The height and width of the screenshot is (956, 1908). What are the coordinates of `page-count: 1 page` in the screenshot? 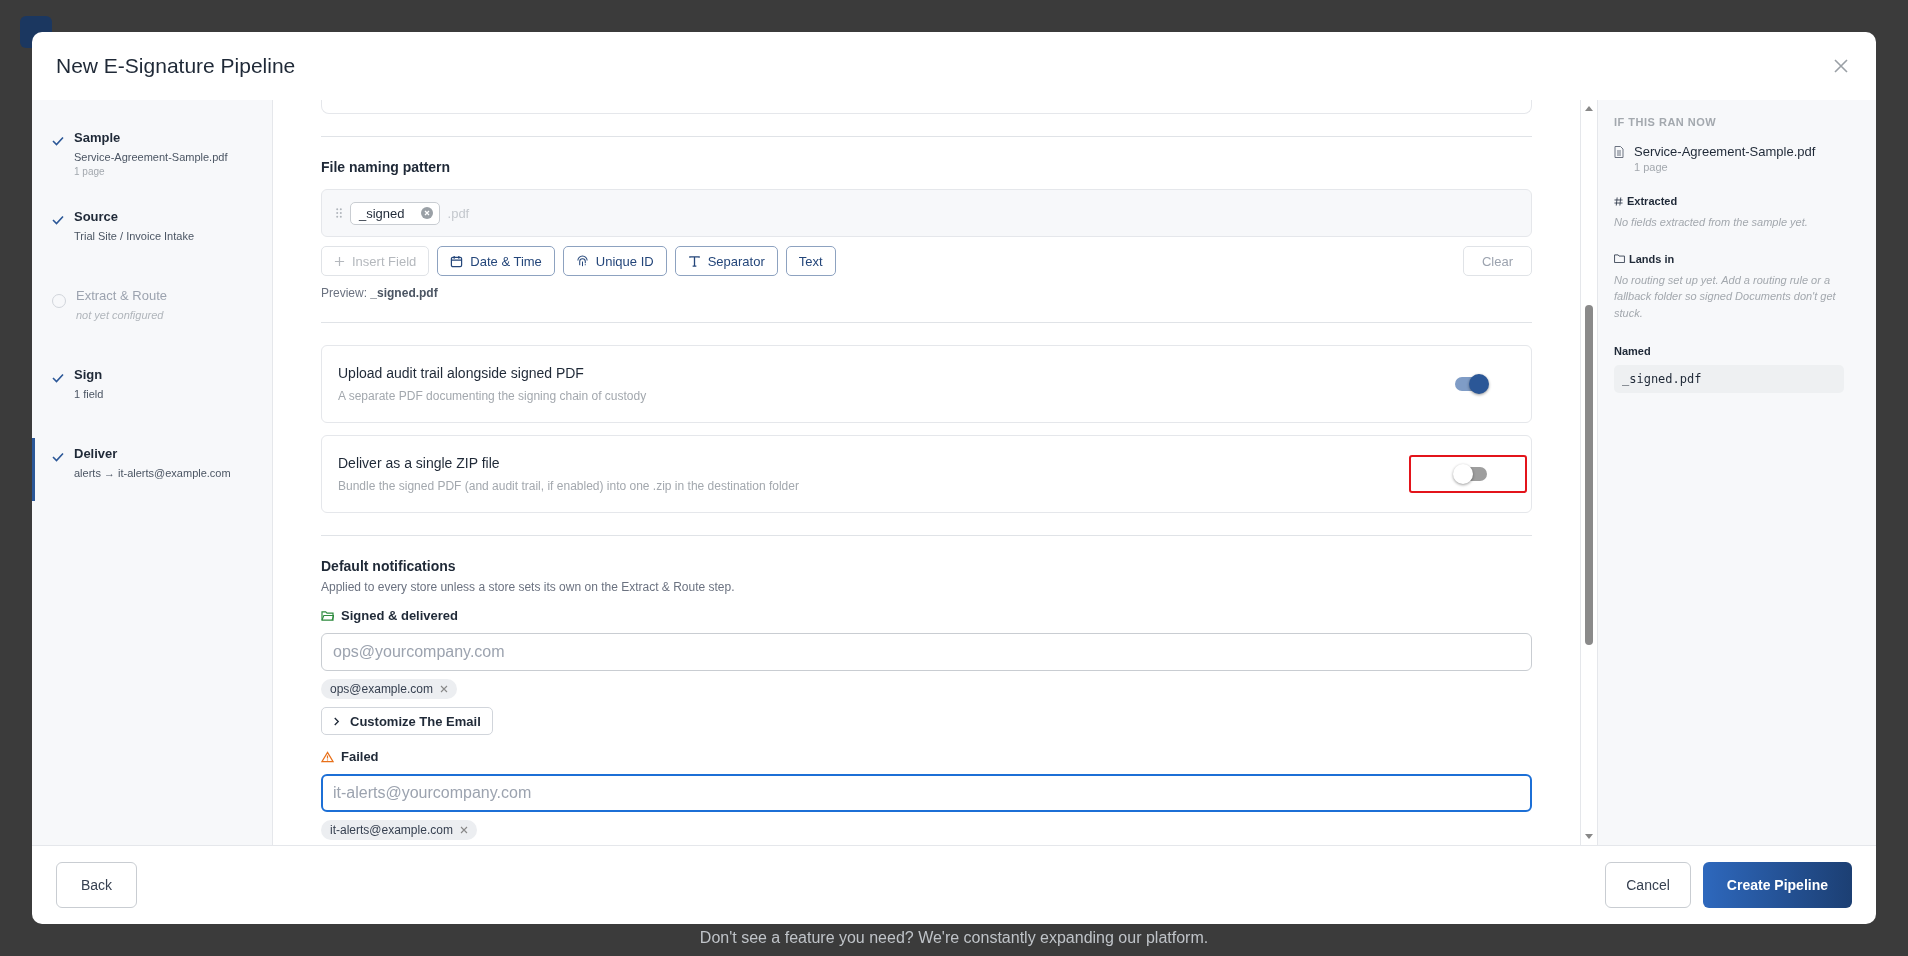 It's located at (1651, 167).